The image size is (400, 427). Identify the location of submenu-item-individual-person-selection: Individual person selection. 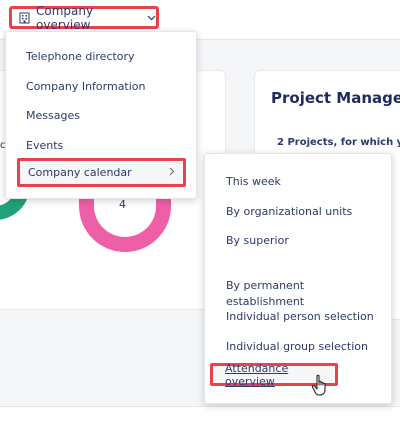
(300, 317).